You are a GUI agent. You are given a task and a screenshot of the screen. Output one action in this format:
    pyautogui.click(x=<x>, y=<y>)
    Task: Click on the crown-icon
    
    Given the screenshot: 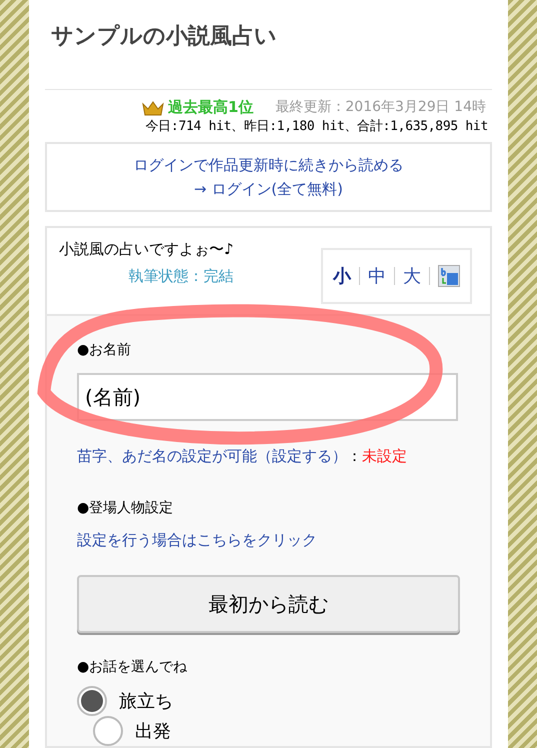 What is the action you would take?
    pyautogui.click(x=153, y=108)
    